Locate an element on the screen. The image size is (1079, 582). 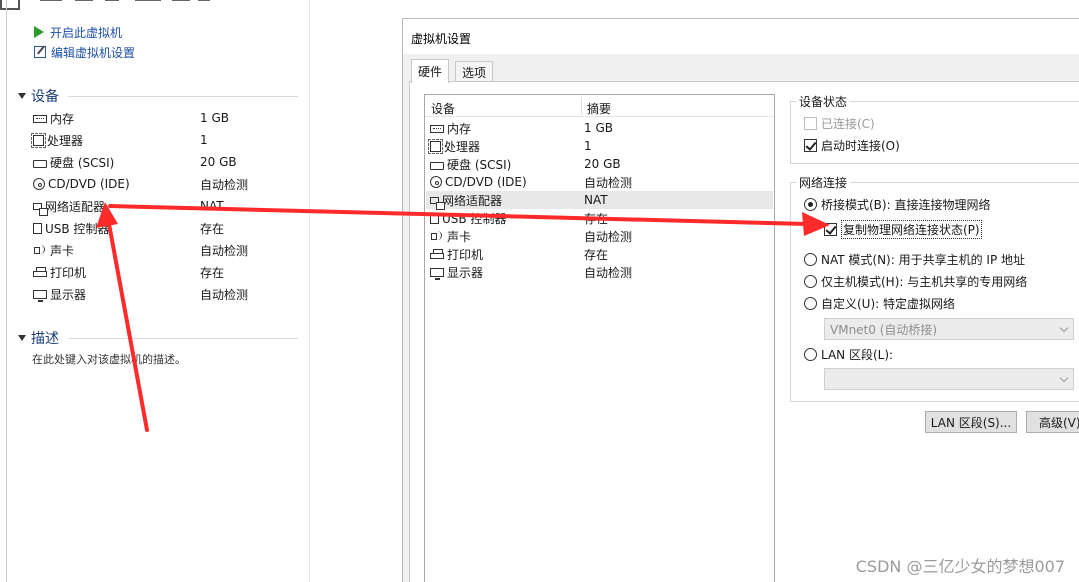
list-item-printer: 打印机 存在 is located at coordinates (599, 254).